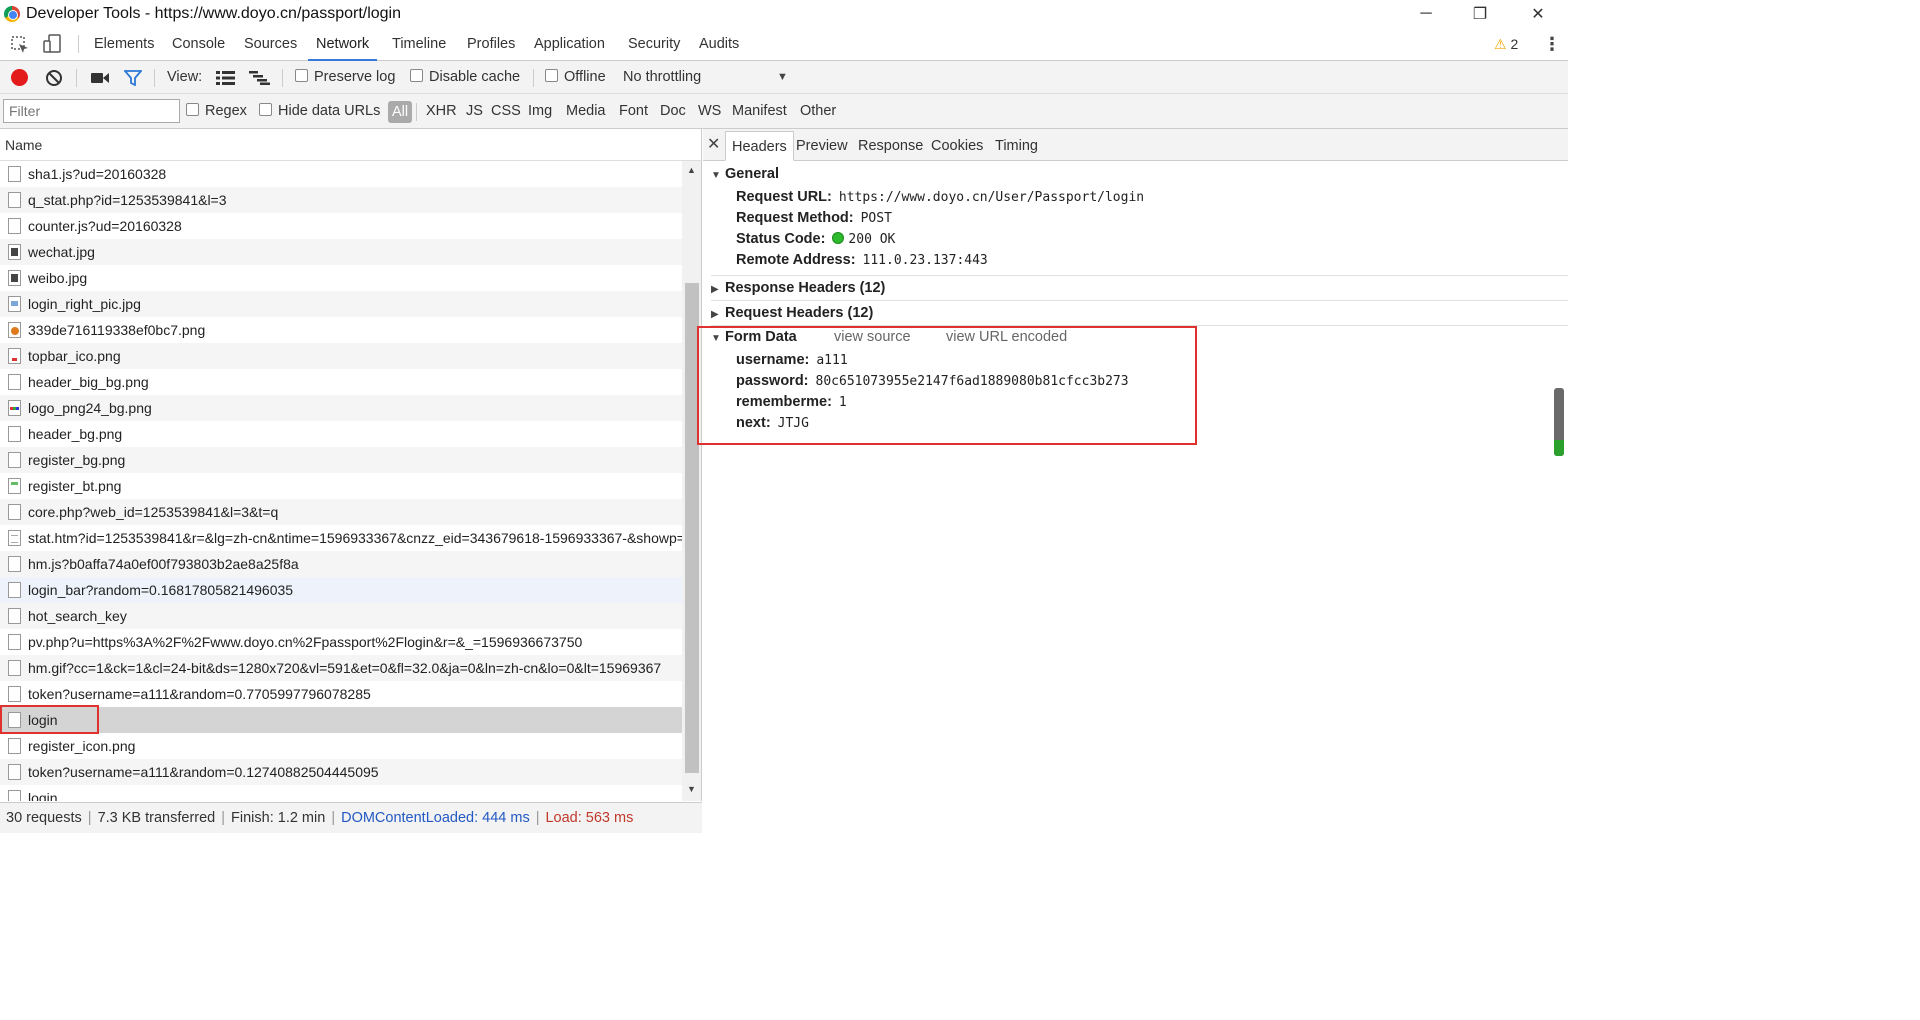 This screenshot has height=1020, width=1920. What do you see at coordinates (341, 486) in the screenshot?
I see `request-row: register_bt.png` at bounding box center [341, 486].